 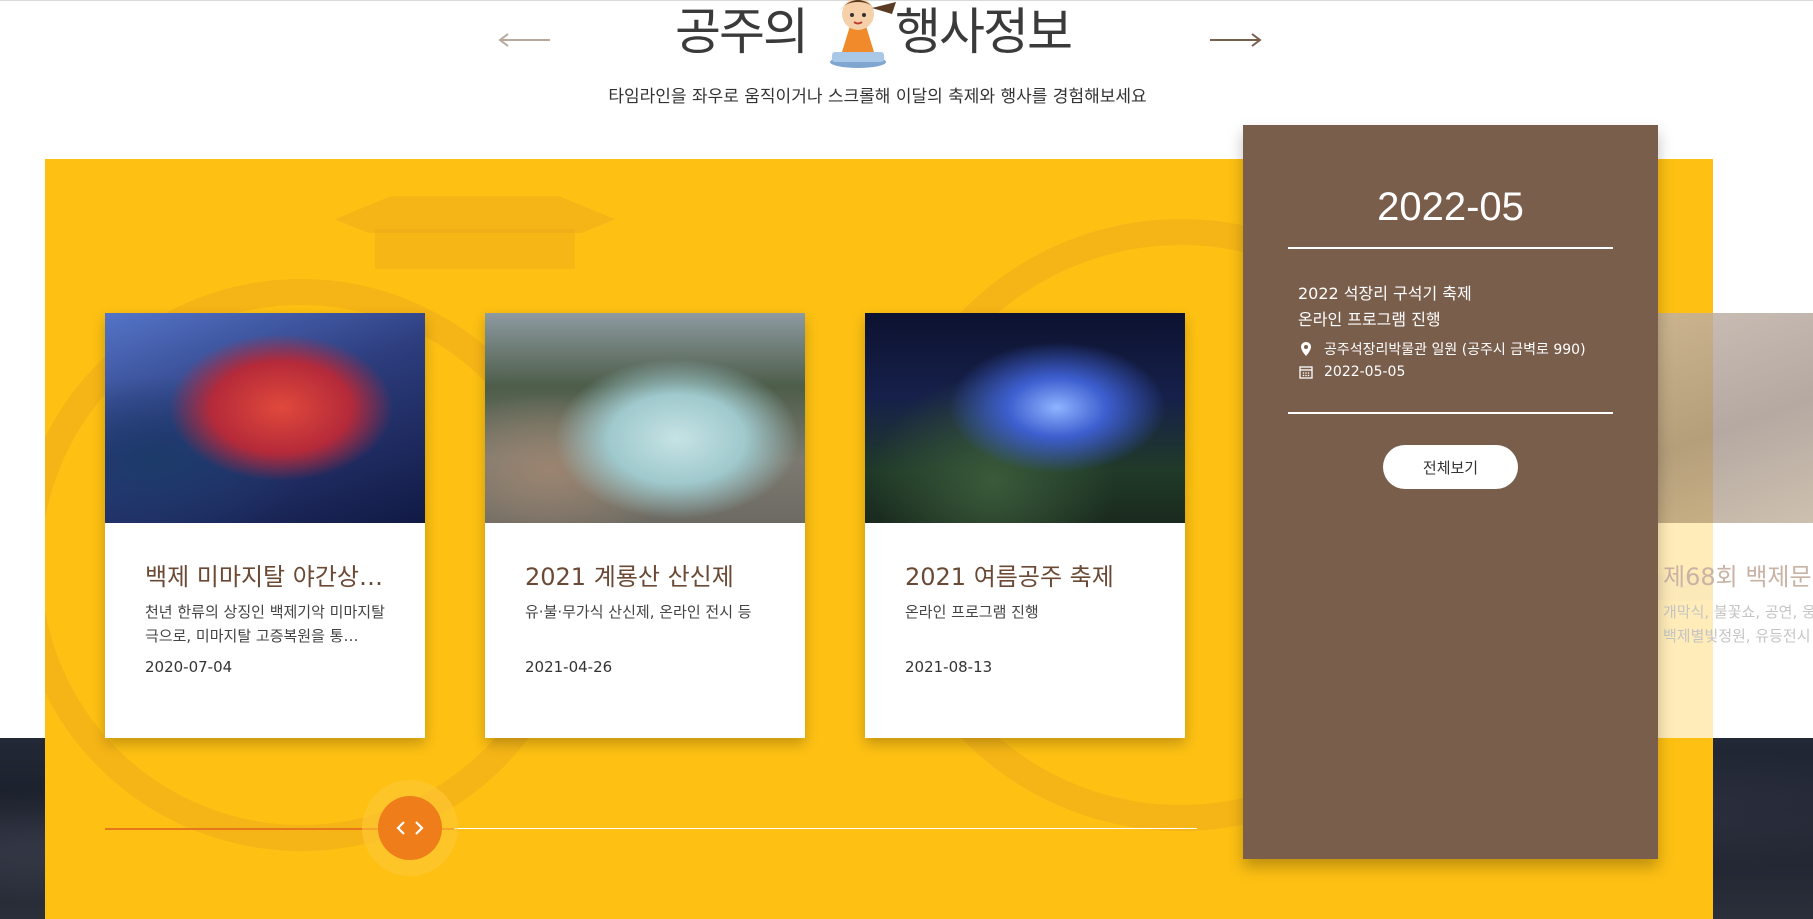 I want to click on section-subtitle: 타임라인을 좌우로 움직이거나 스크롤해 이달의 축제와 행사를 경험해보세요, so click(x=877, y=97).